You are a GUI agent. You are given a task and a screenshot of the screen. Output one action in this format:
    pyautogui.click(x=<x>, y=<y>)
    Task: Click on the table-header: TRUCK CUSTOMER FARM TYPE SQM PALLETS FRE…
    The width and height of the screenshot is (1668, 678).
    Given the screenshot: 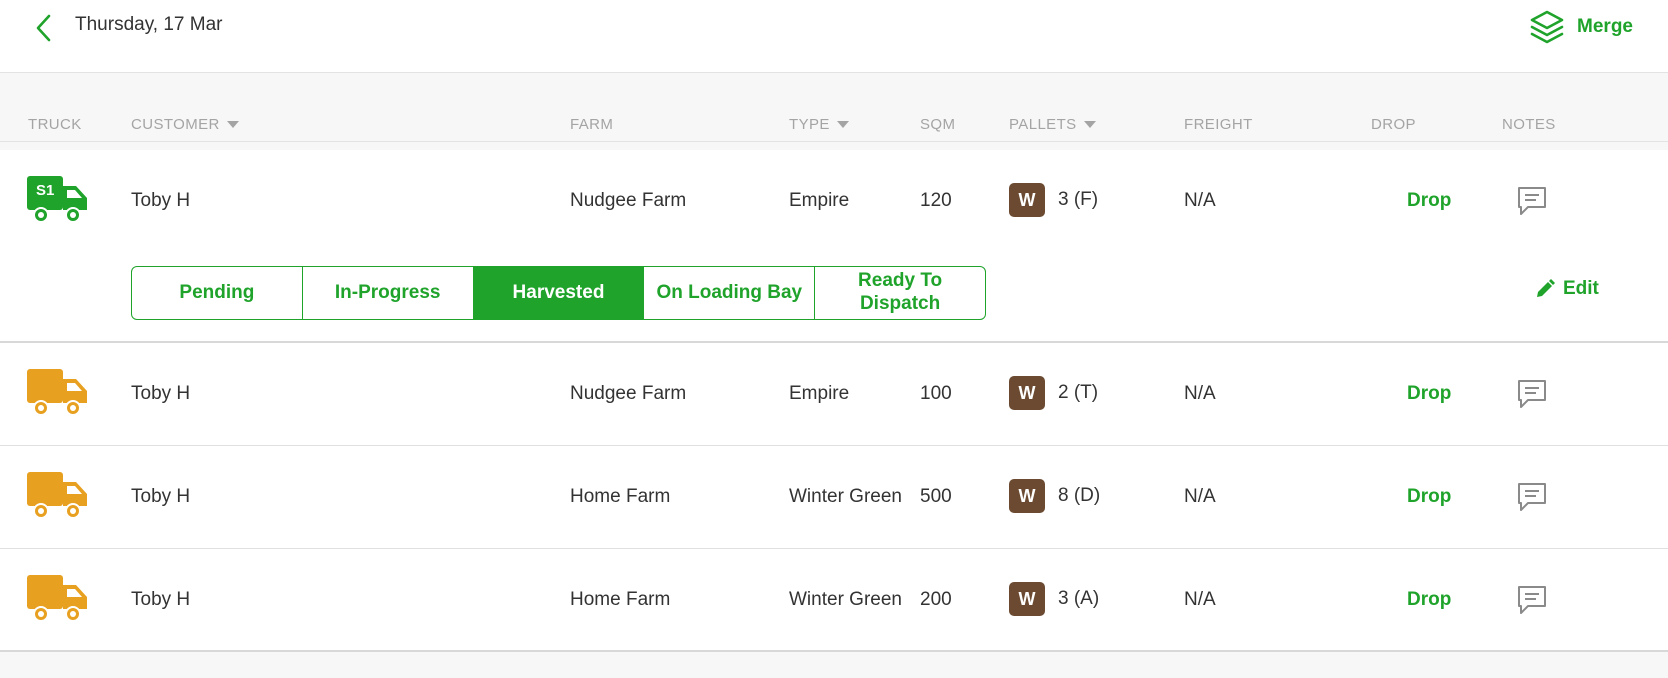 What is the action you would take?
    pyautogui.click(x=834, y=122)
    